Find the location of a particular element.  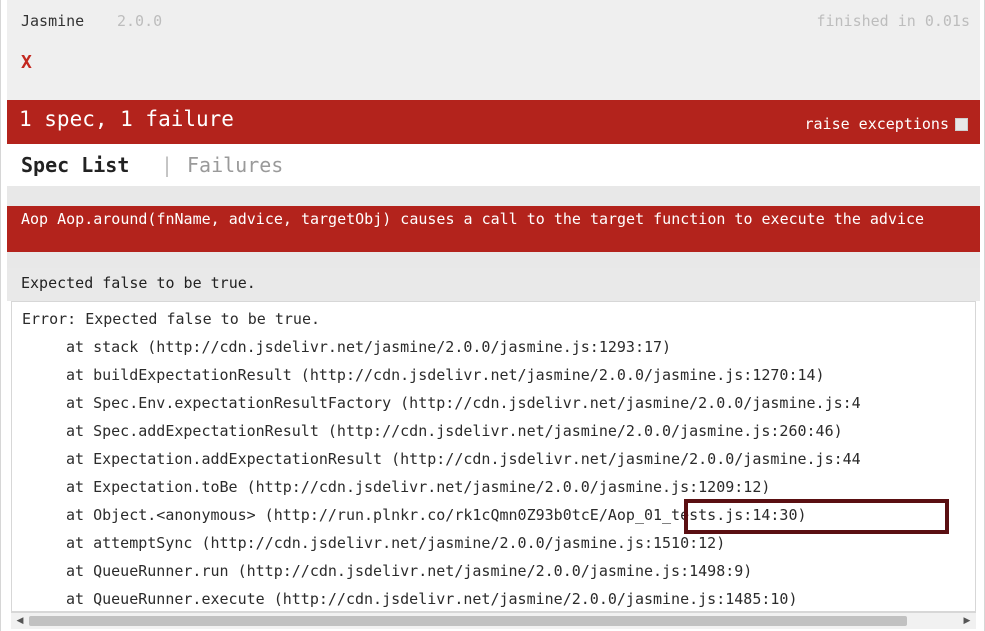

horizontal-scrollbar: ◀ ▶ is located at coordinates (493, 620).